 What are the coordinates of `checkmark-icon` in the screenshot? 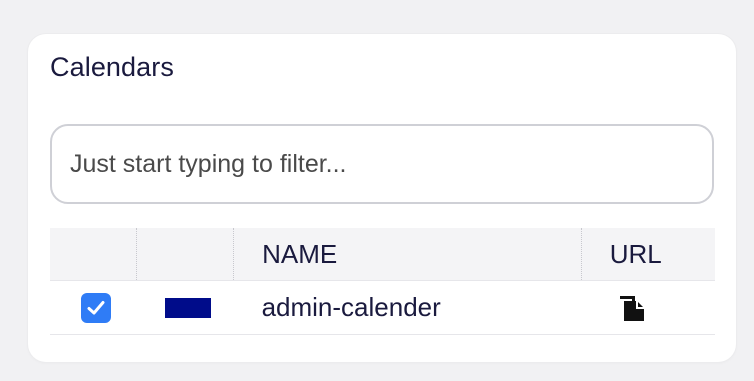 It's located at (96, 307).